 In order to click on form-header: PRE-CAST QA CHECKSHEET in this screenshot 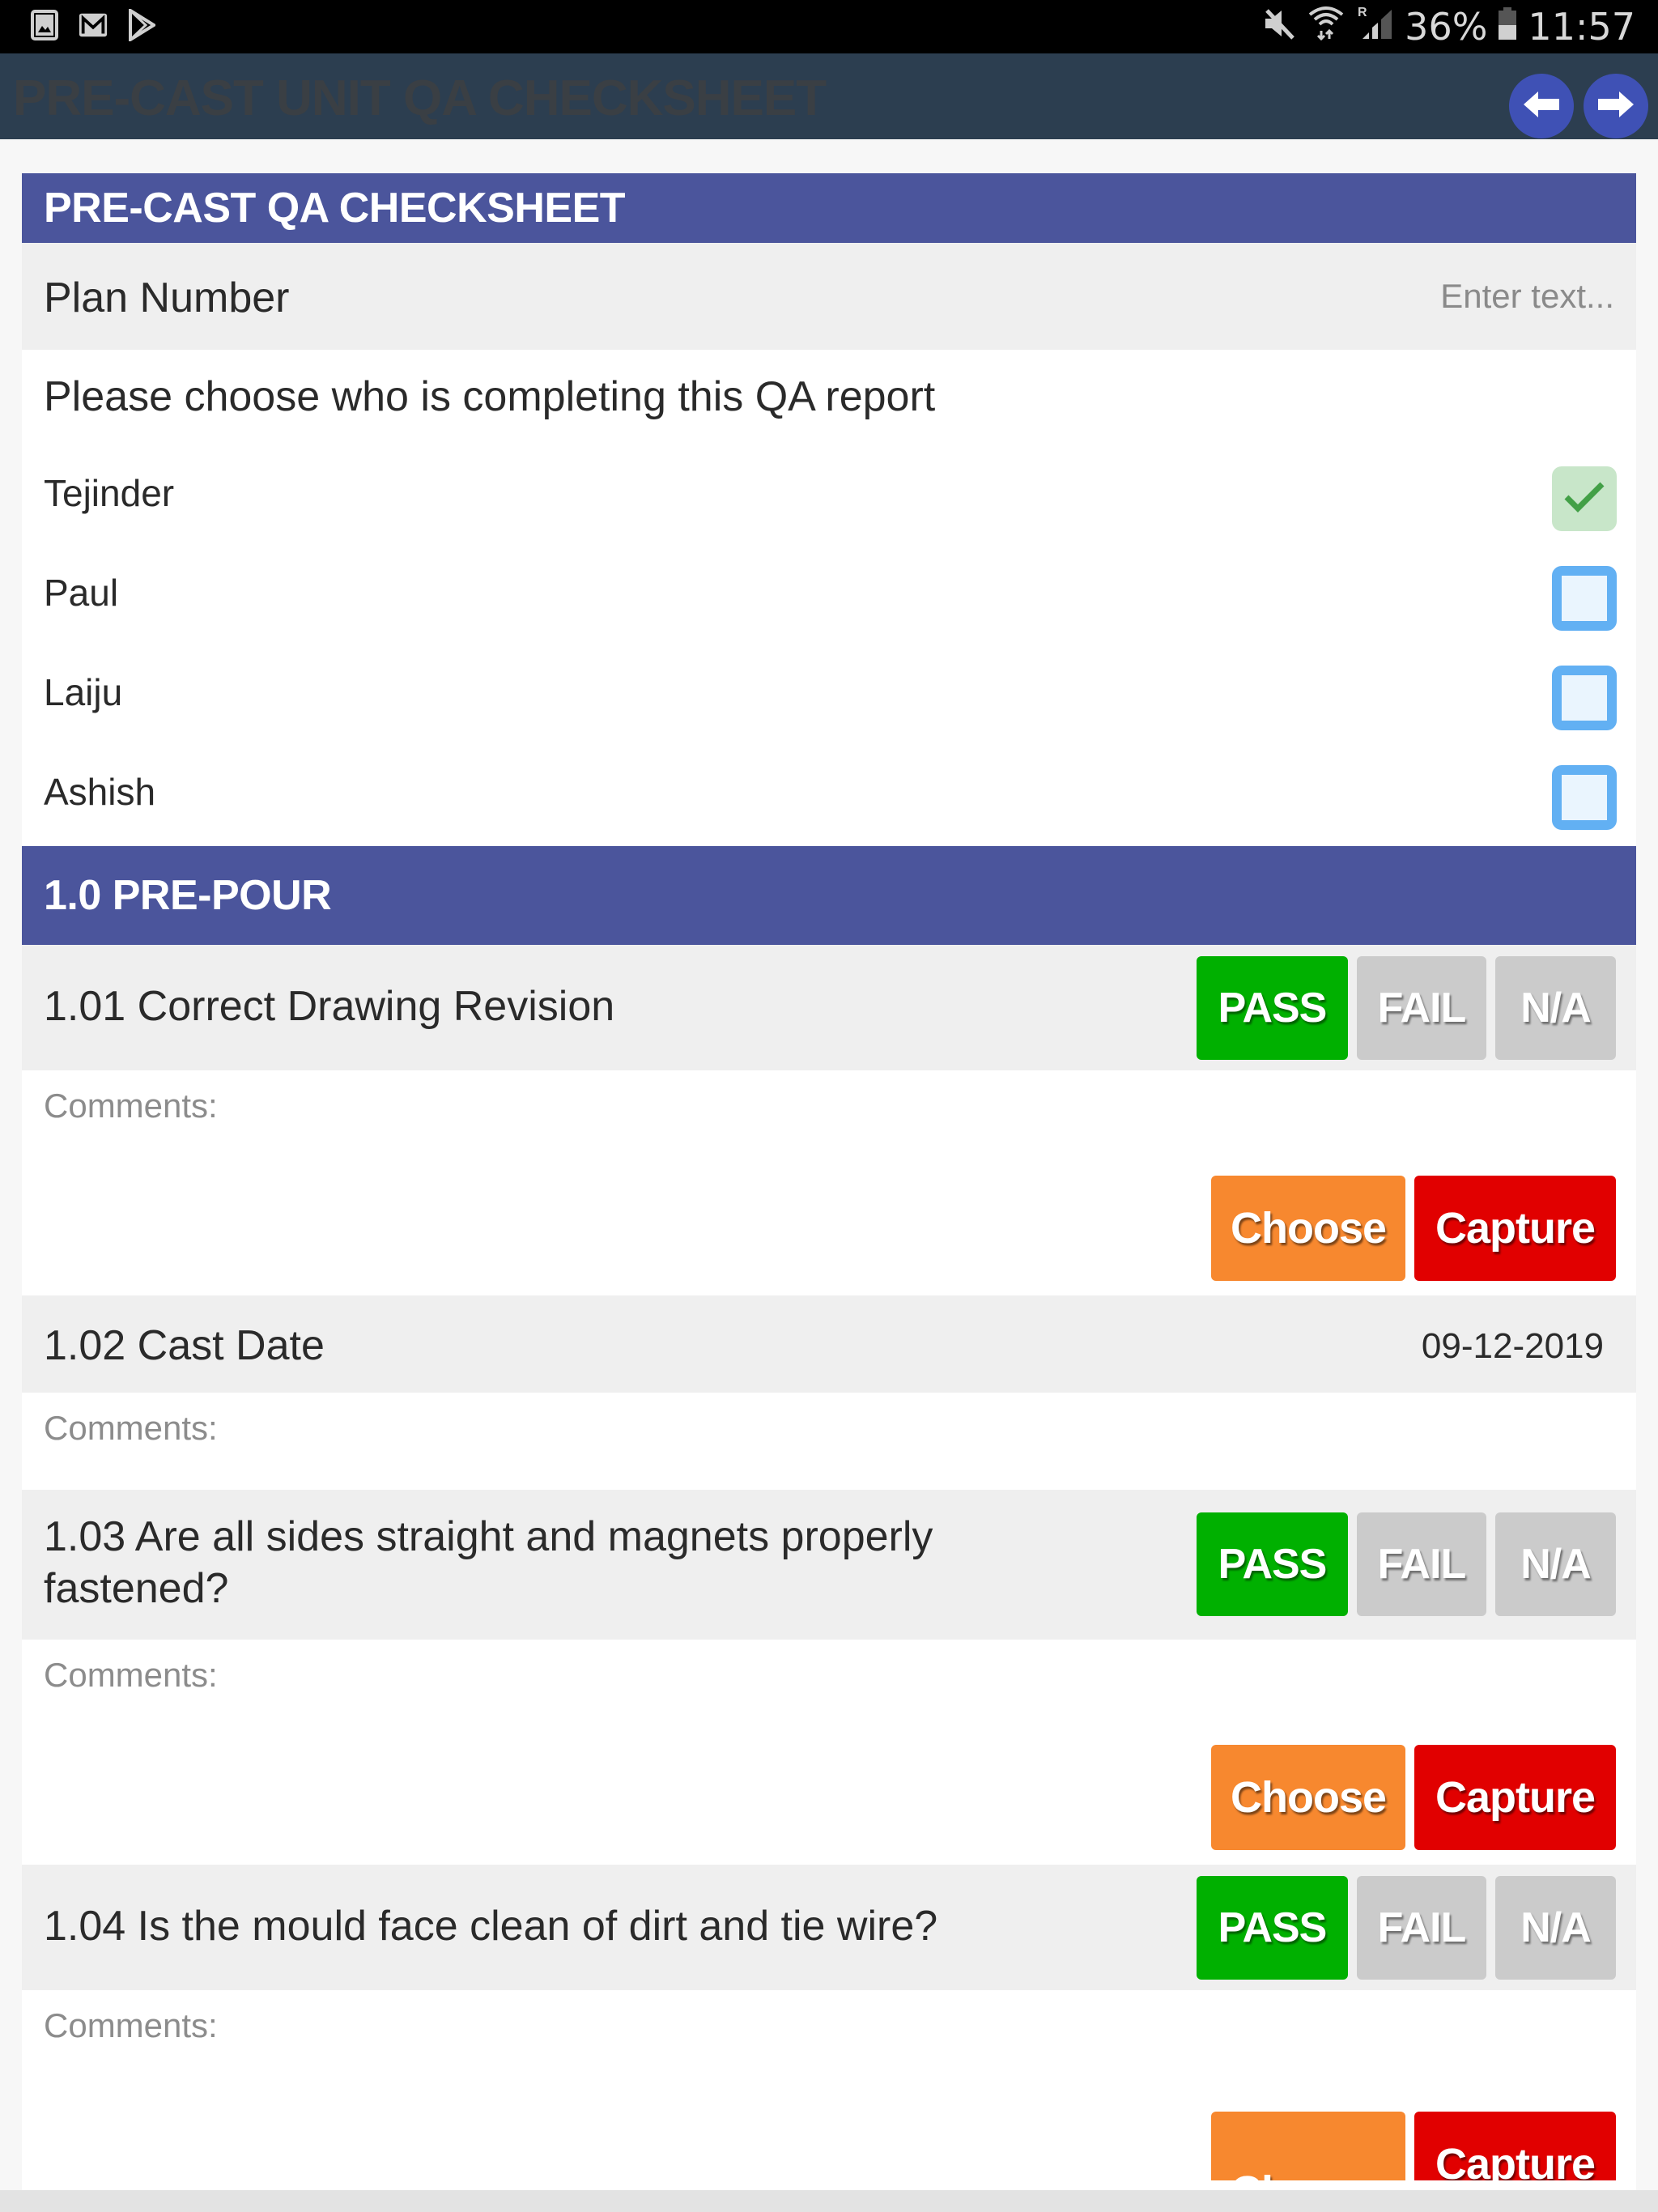, I will do `click(829, 208)`.